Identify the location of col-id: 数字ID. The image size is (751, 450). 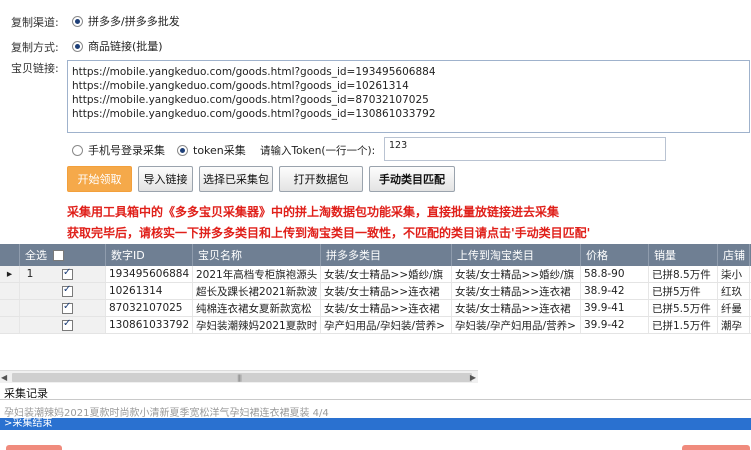
(149, 255).